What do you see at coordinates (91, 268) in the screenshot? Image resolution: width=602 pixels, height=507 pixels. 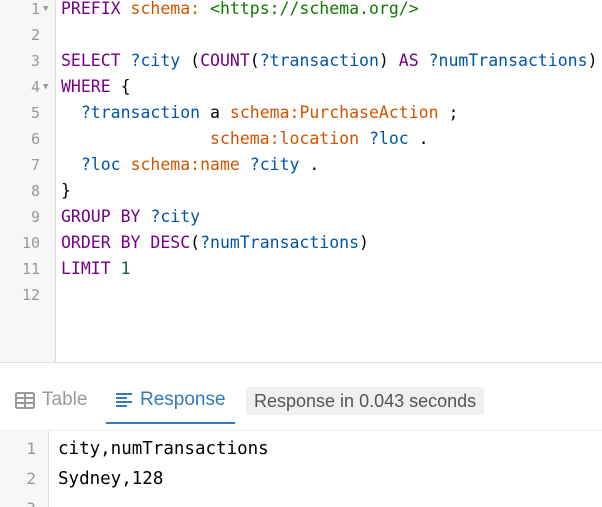 I see `code-token: LIMIT` at bounding box center [91, 268].